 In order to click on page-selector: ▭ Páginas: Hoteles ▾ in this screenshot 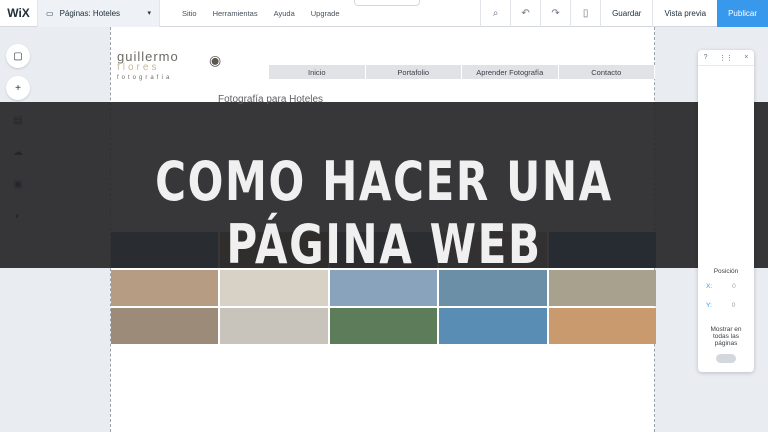, I will do `click(99, 13)`.